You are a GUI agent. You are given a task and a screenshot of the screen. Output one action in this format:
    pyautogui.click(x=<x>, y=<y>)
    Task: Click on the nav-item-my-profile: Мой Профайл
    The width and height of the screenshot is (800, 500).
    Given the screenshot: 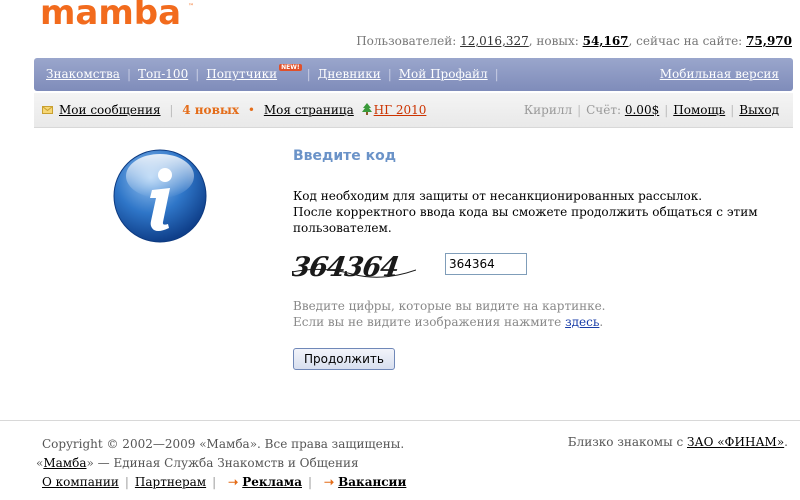 What is the action you would take?
    pyautogui.click(x=443, y=74)
    